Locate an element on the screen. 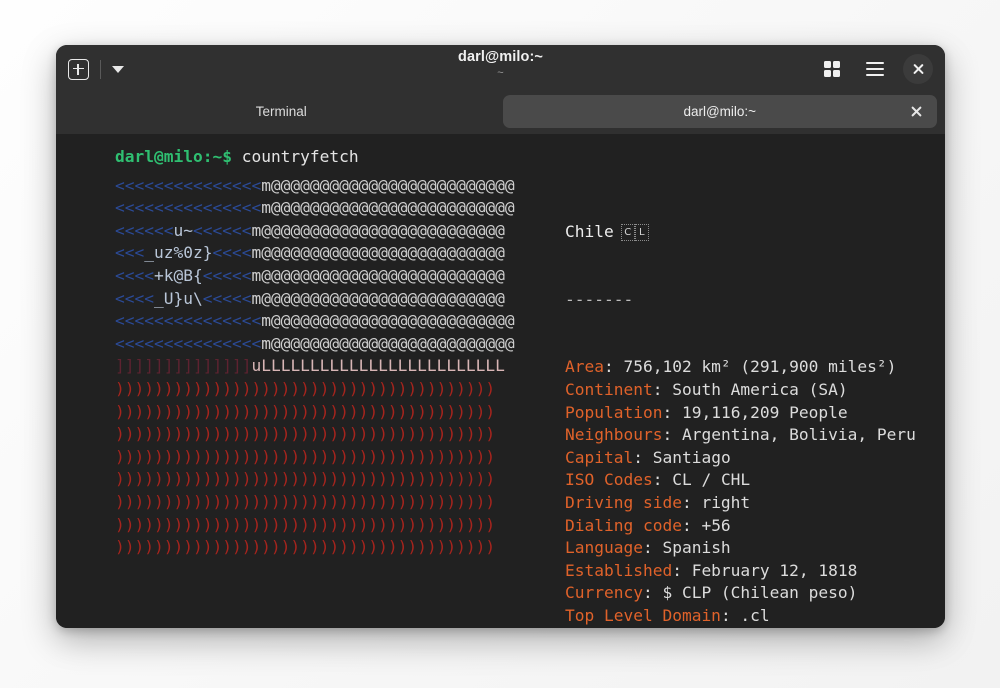 Image resolution: width=1000 pixels, height=688 pixels. ascii-art-row: <<<<<<u~<<<<<<m@@@@@@@@@@@@@@@@@@@@@@@@@ is located at coordinates (310, 230).